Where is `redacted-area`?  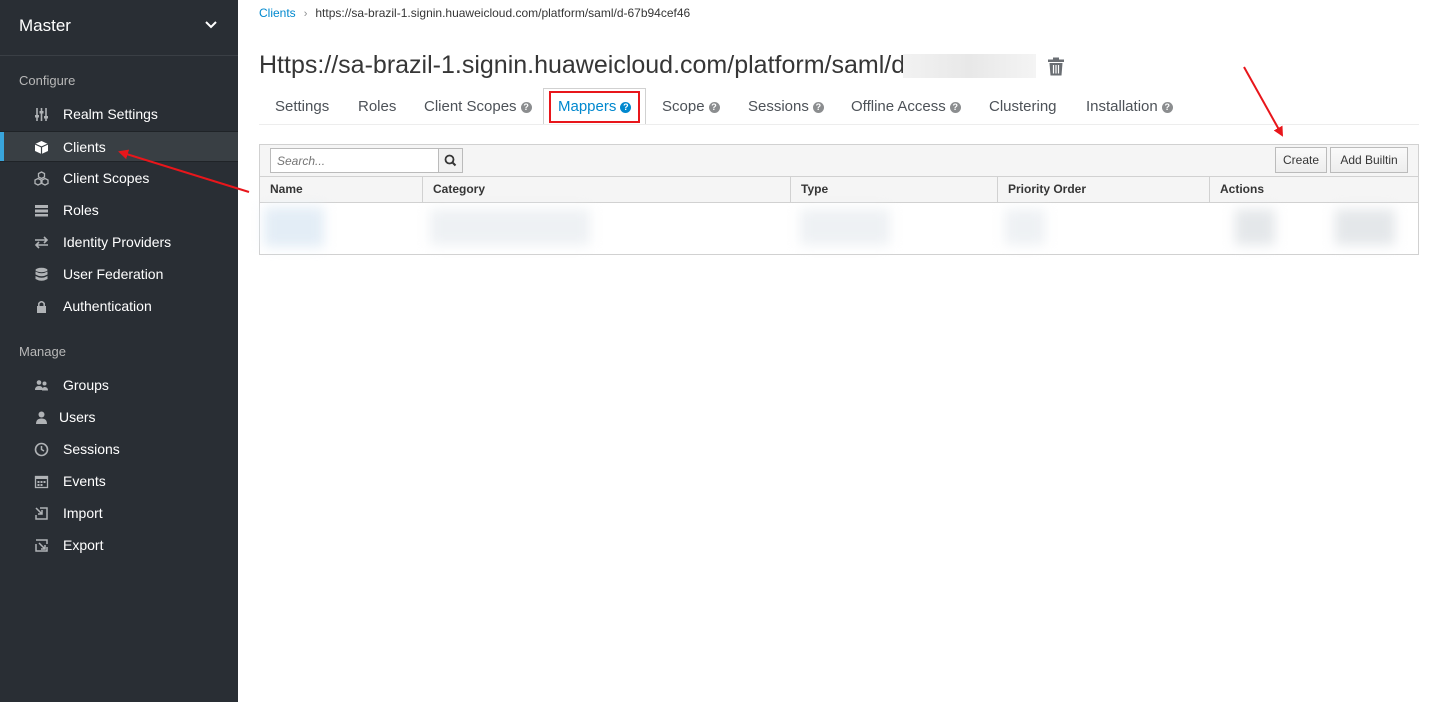
redacted-area is located at coordinates (969, 66).